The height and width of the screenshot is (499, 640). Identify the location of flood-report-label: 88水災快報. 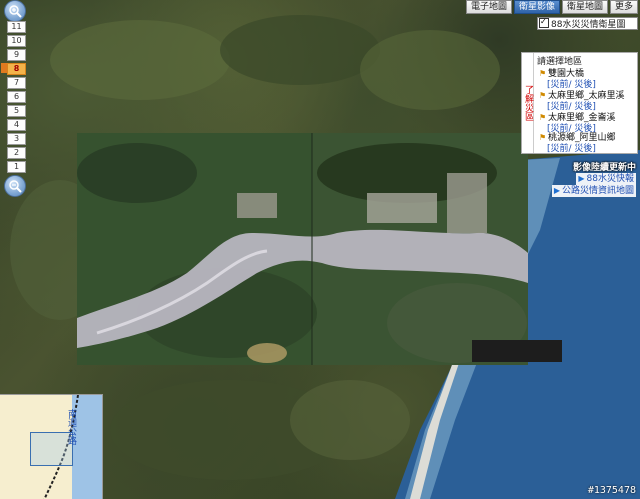
(610, 179).